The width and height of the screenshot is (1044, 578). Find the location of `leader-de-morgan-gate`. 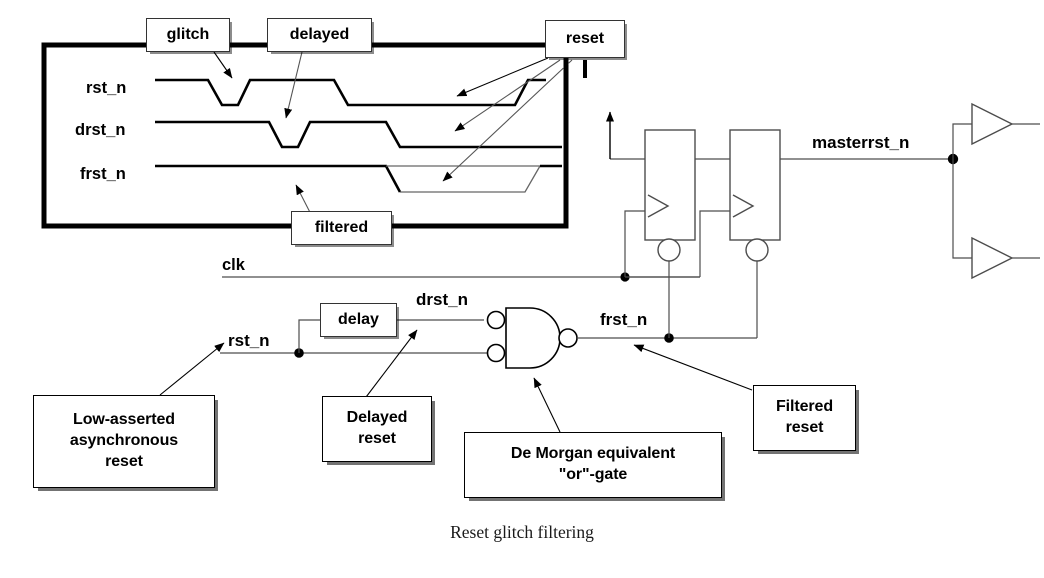

leader-de-morgan-gate is located at coordinates (547, 405).